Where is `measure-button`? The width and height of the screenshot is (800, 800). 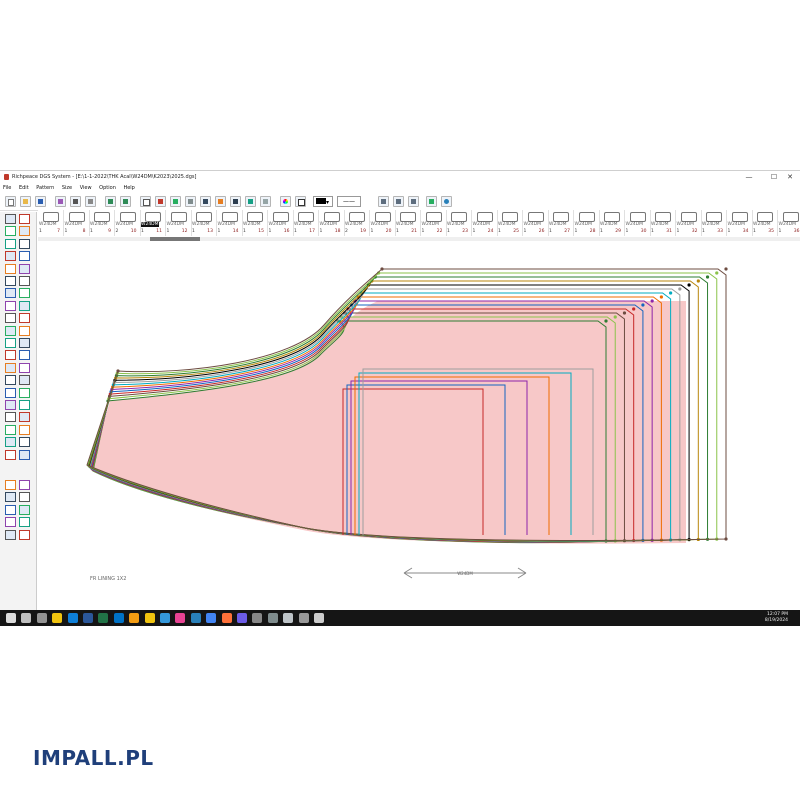 measure-button is located at coordinates (160, 201).